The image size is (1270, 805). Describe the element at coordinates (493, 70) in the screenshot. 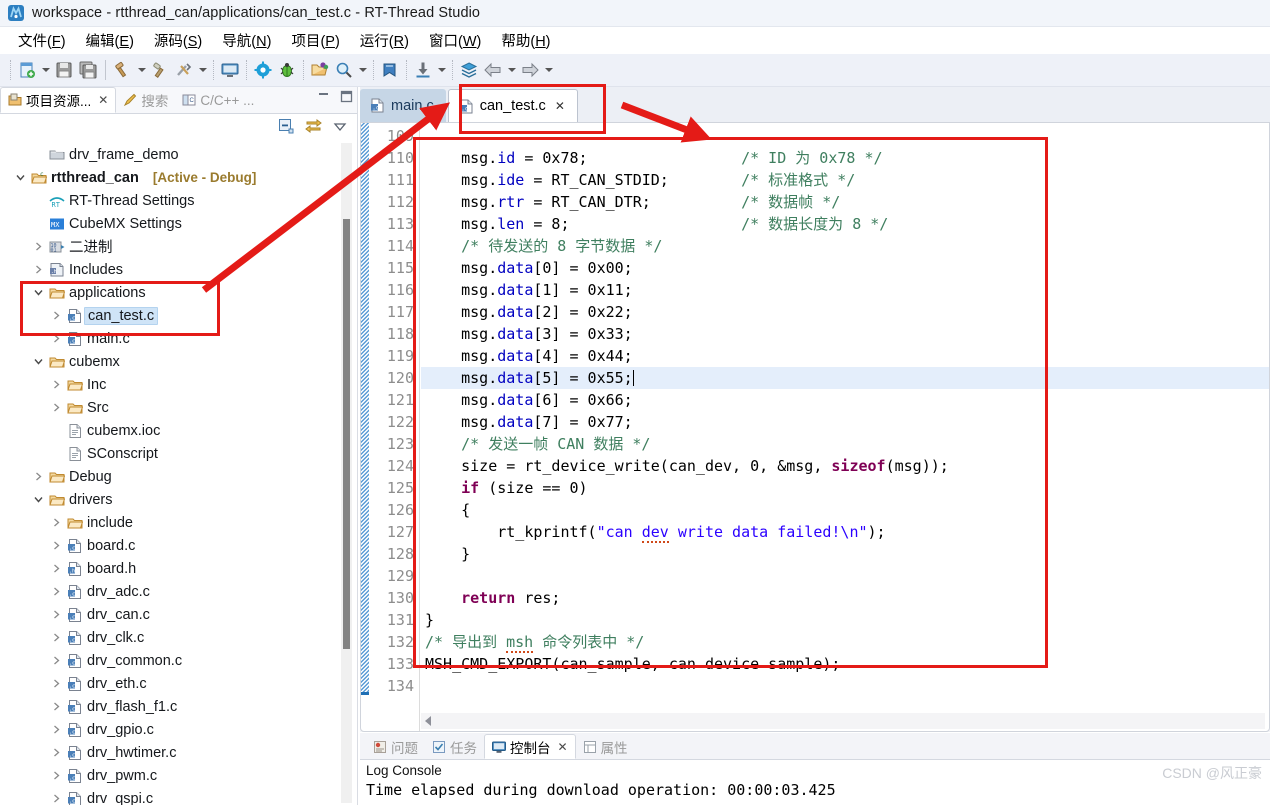

I see `back-arrow-icon` at that location.